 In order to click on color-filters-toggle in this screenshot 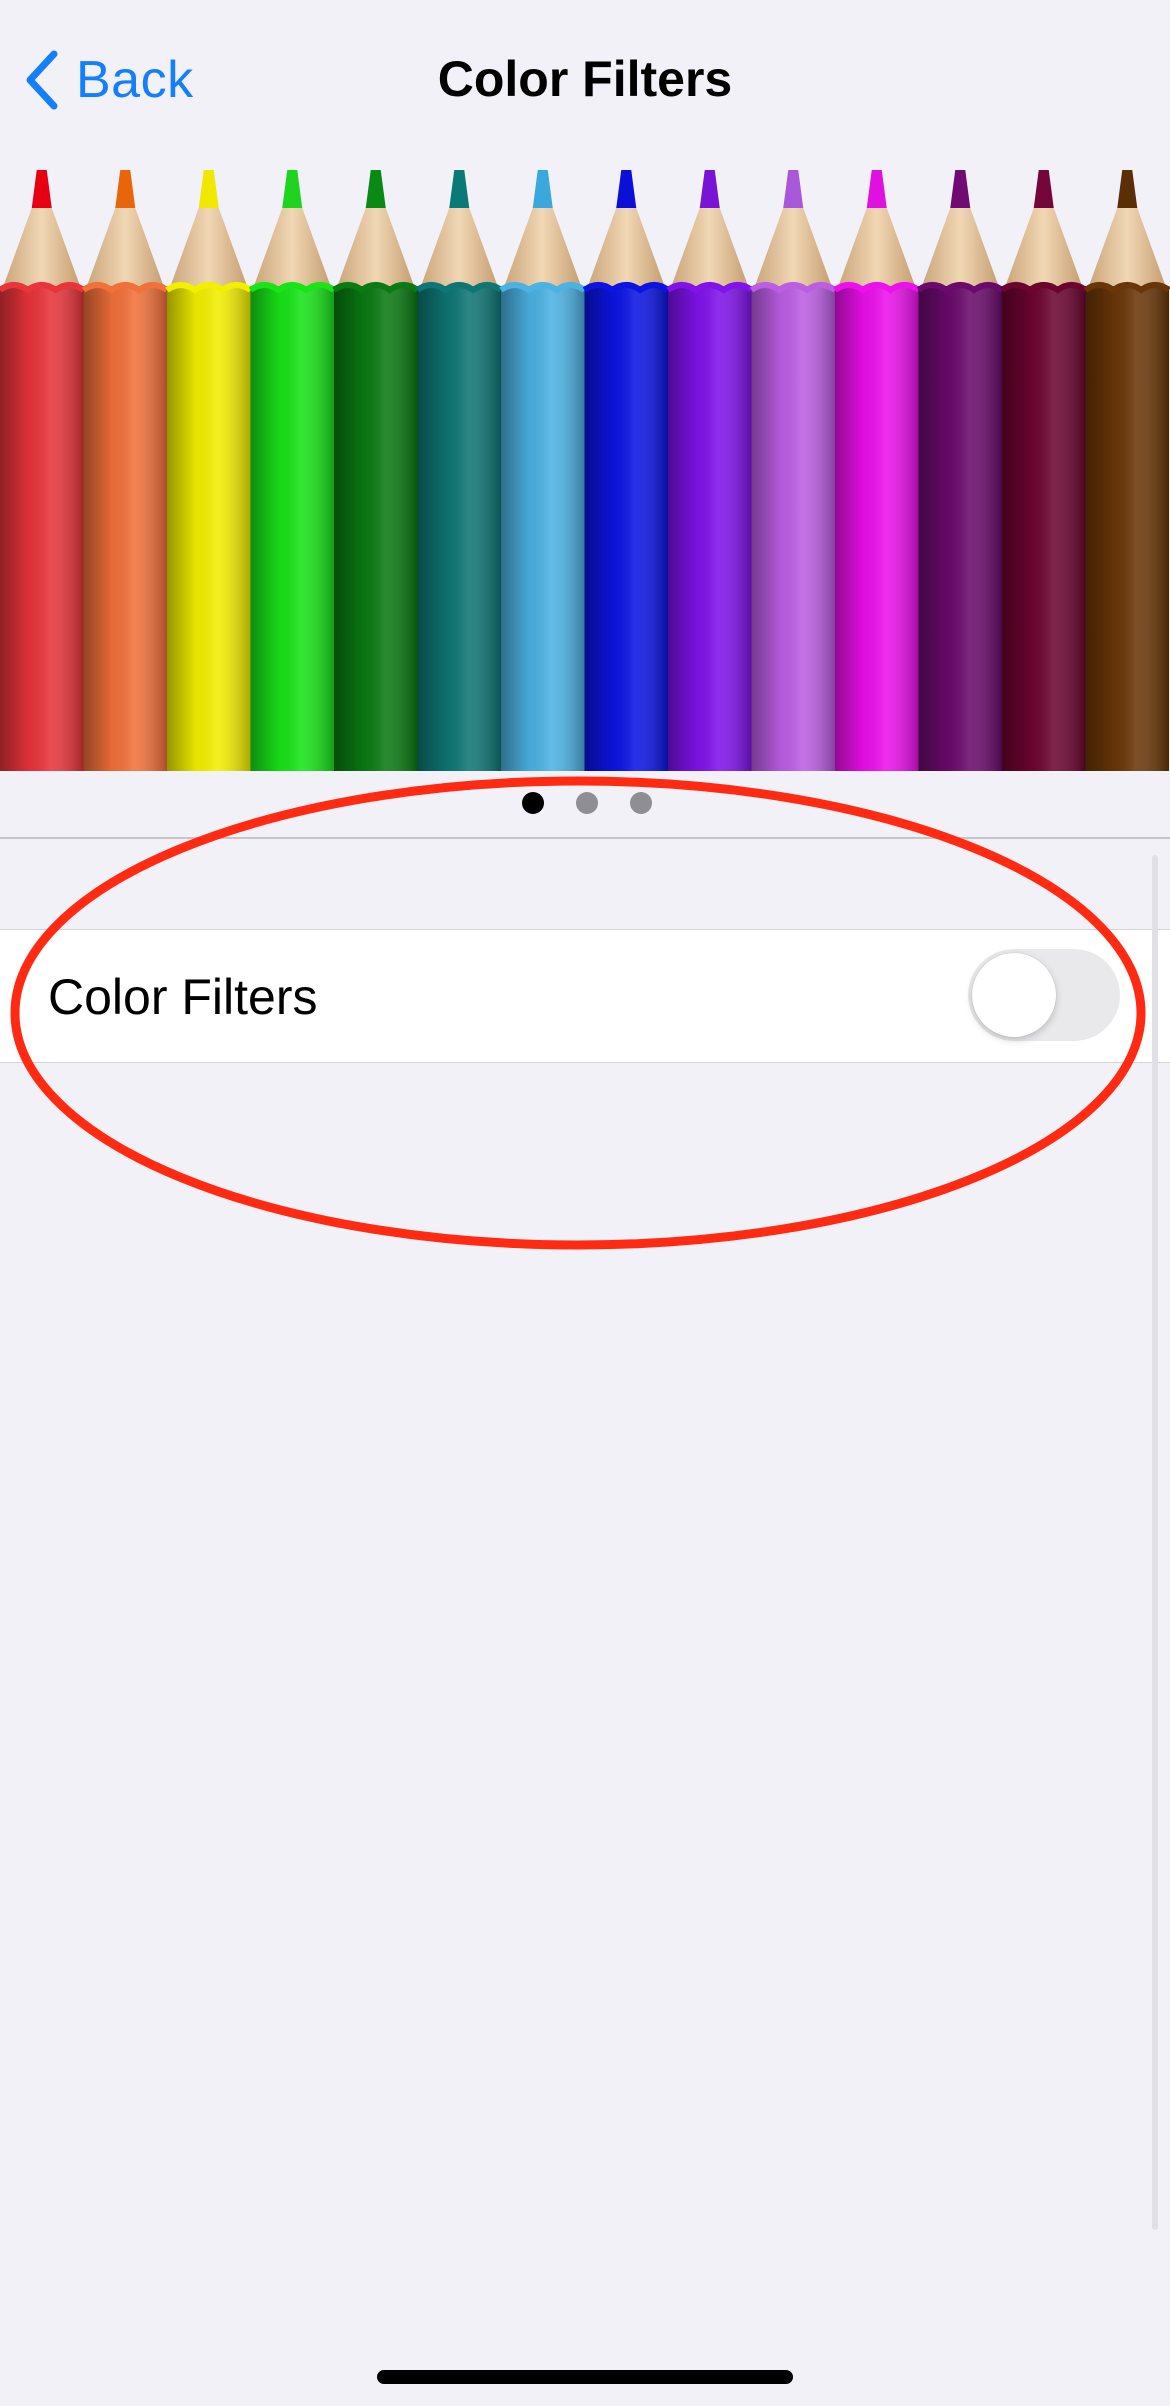, I will do `click(1044, 995)`.